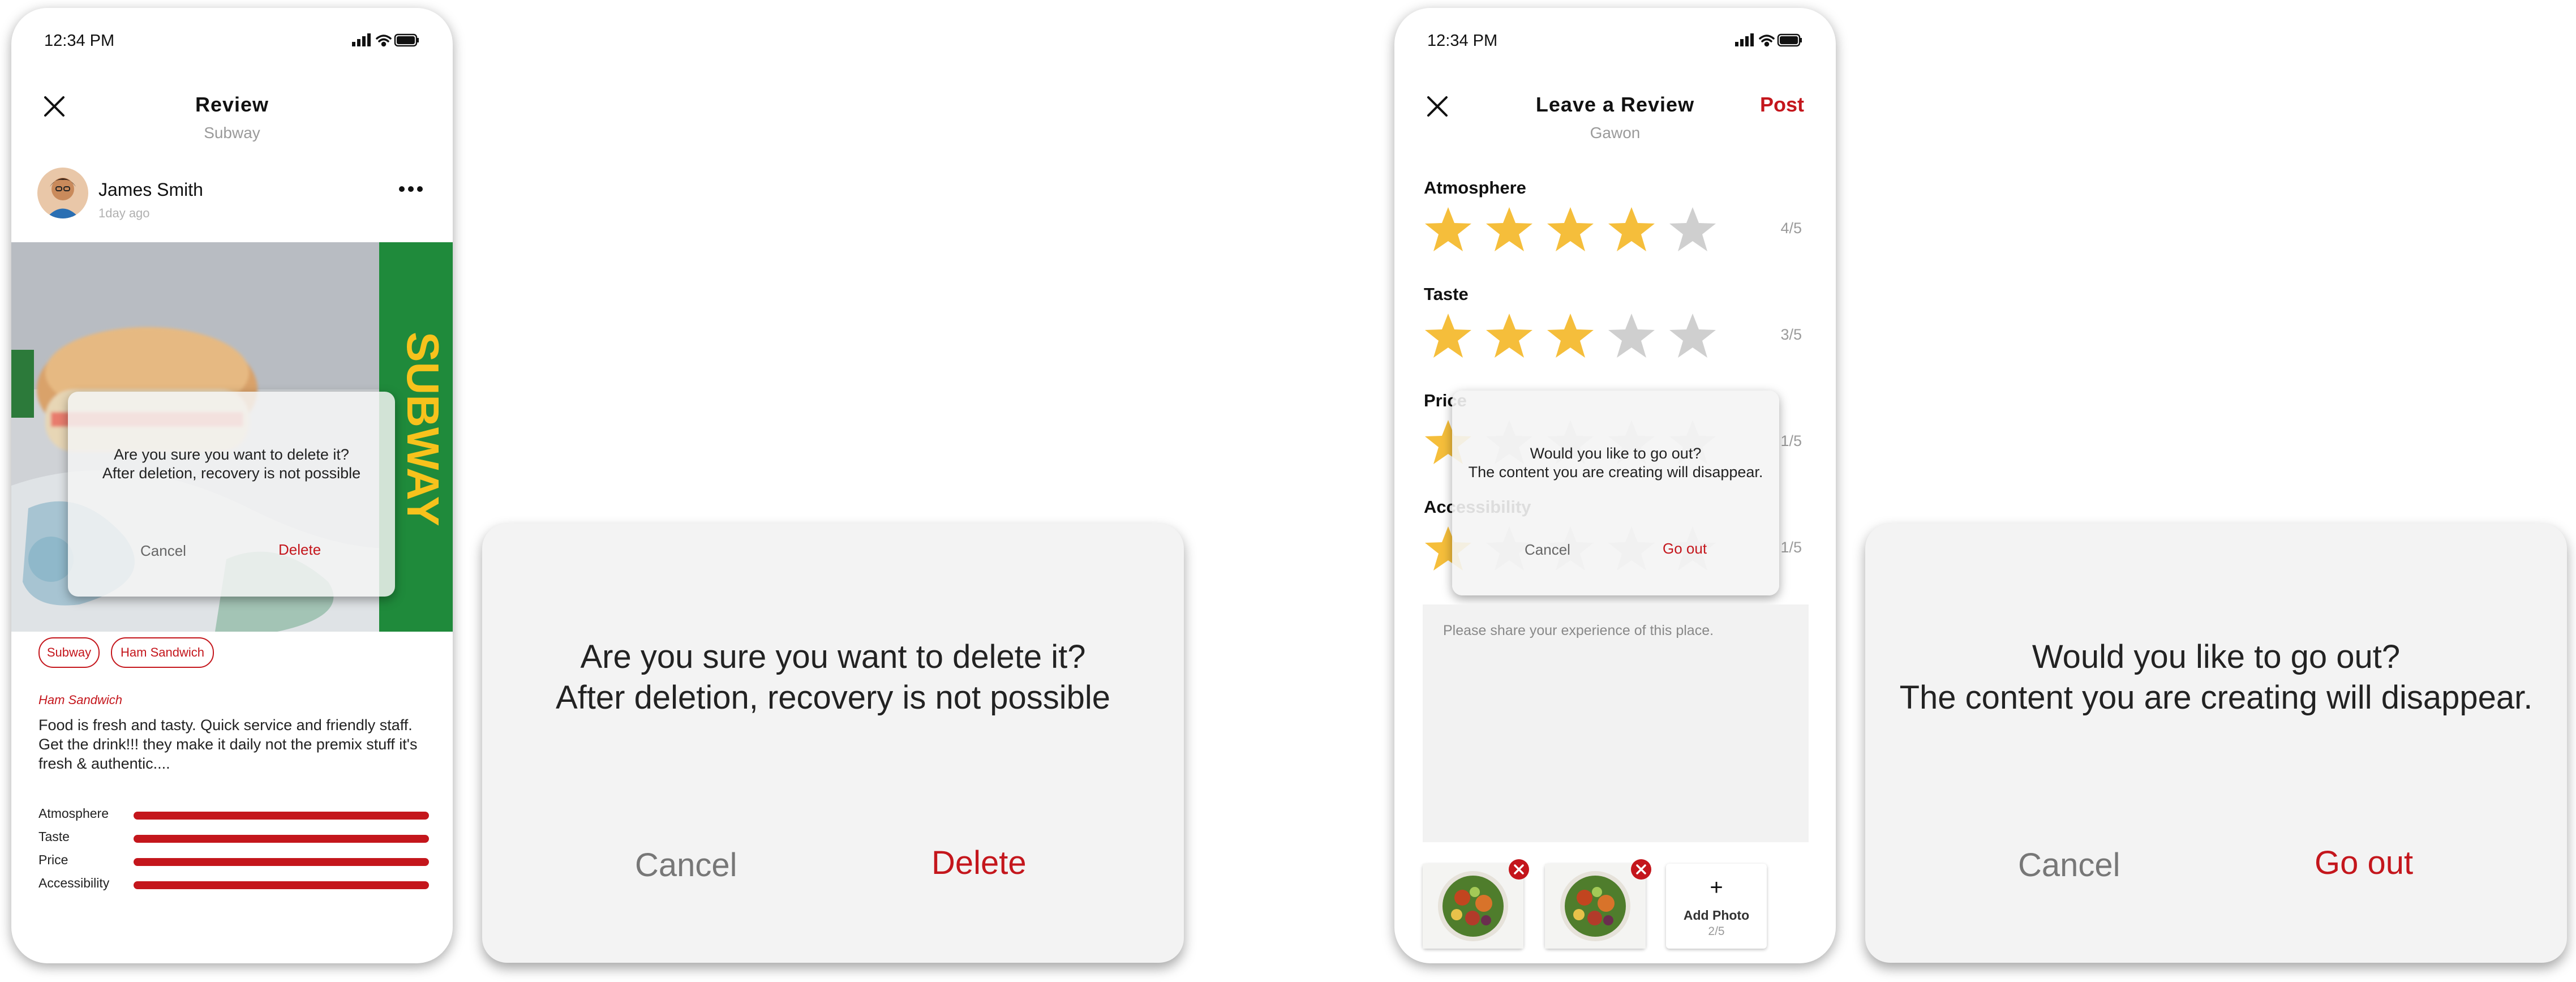  What do you see at coordinates (1446, 294) in the screenshot?
I see `category-taste-label: Taste` at bounding box center [1446, 294].